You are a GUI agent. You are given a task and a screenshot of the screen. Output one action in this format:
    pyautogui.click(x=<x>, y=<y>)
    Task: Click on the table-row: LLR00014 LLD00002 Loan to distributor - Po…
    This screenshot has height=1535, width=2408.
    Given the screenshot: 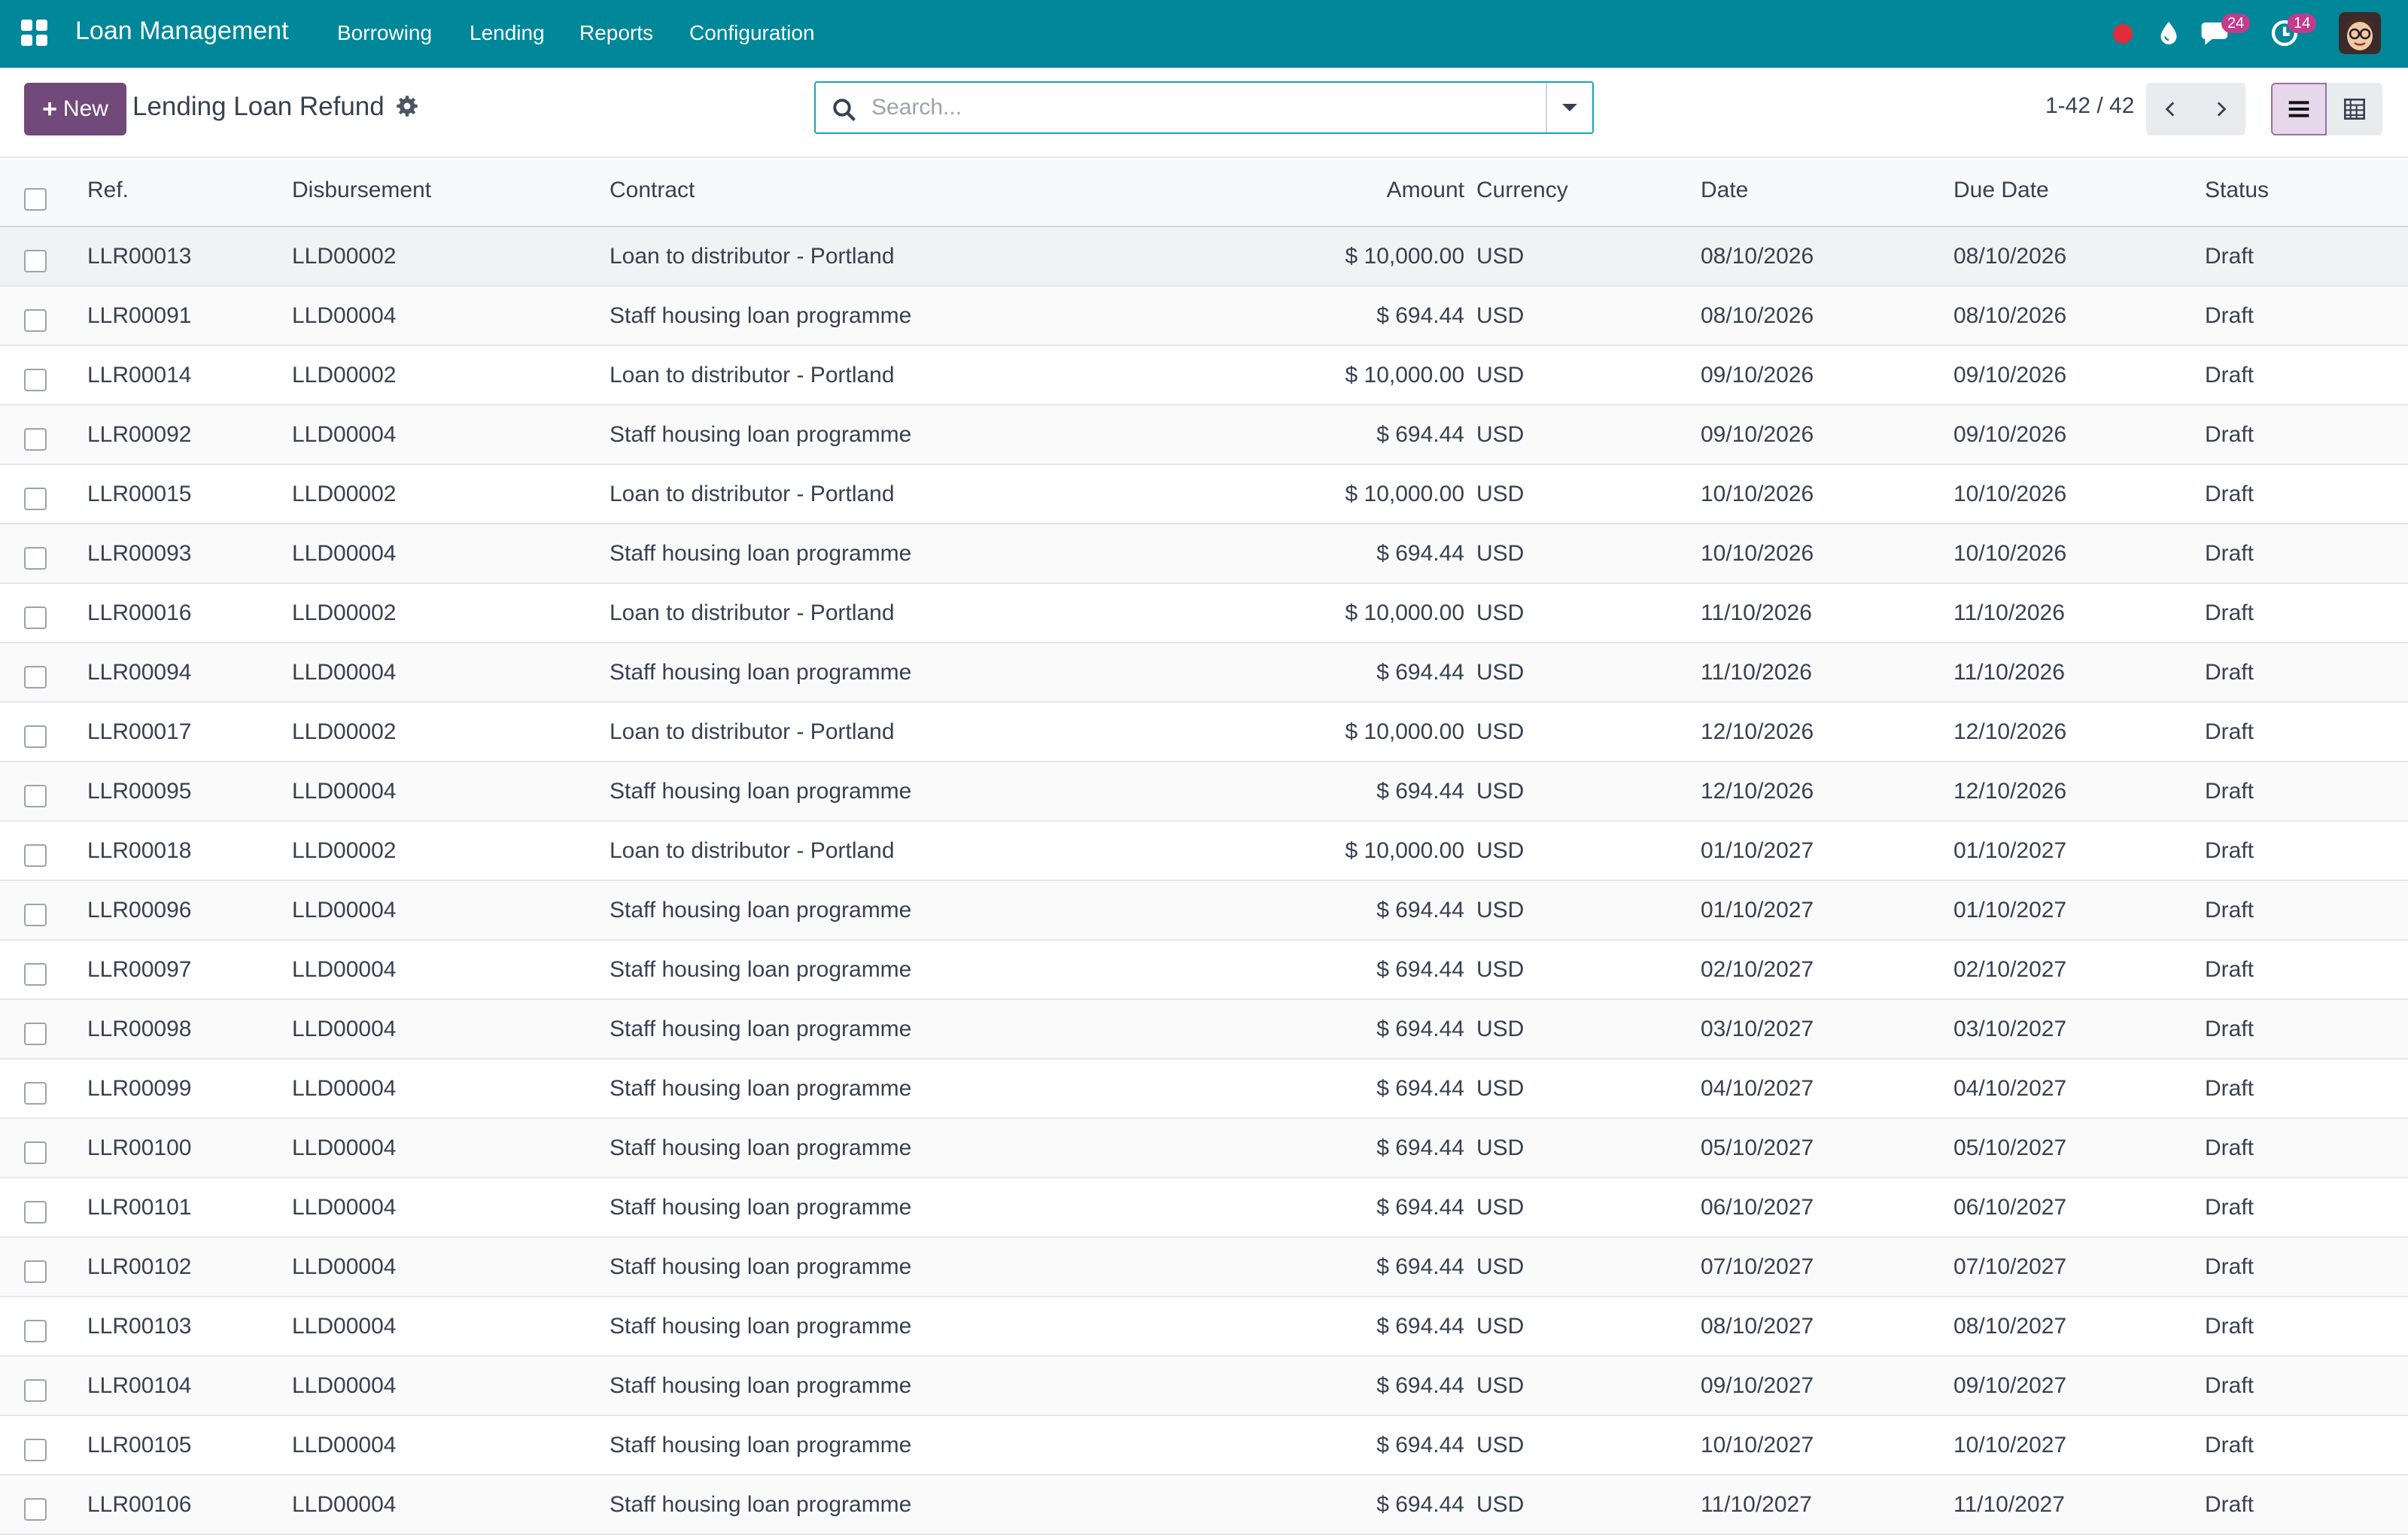 What is the action you would take?
    pyautogui.click(x=1204, y=376)
    